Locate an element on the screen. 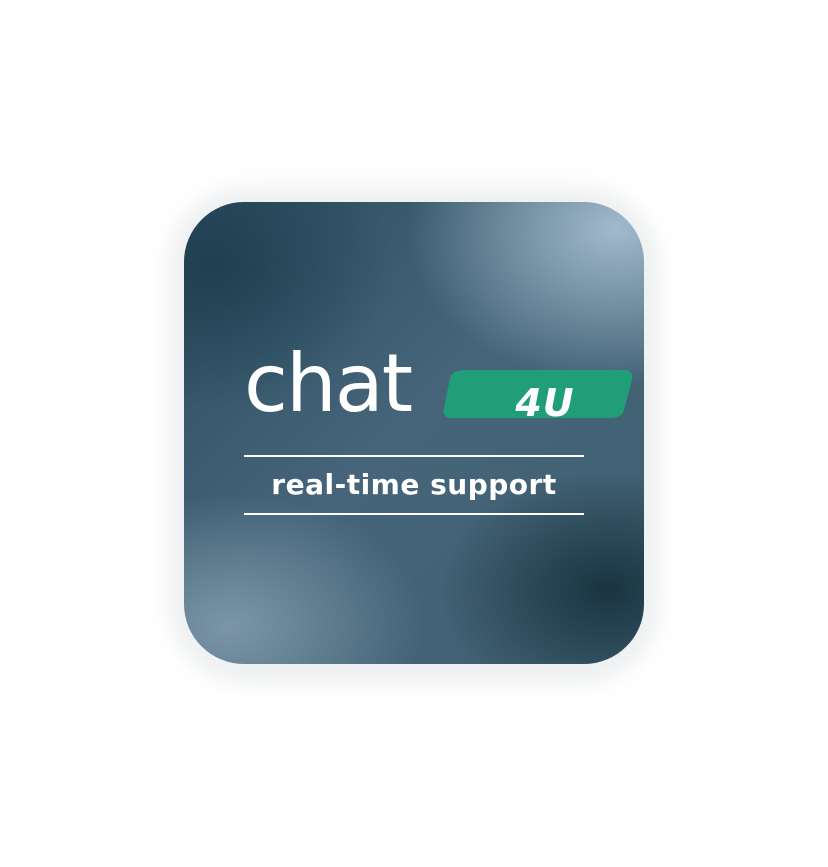 Image resolution: width=828 pixels, height=867 pixels. logo-badge-text: 4U is located at coordinates (545, 403).